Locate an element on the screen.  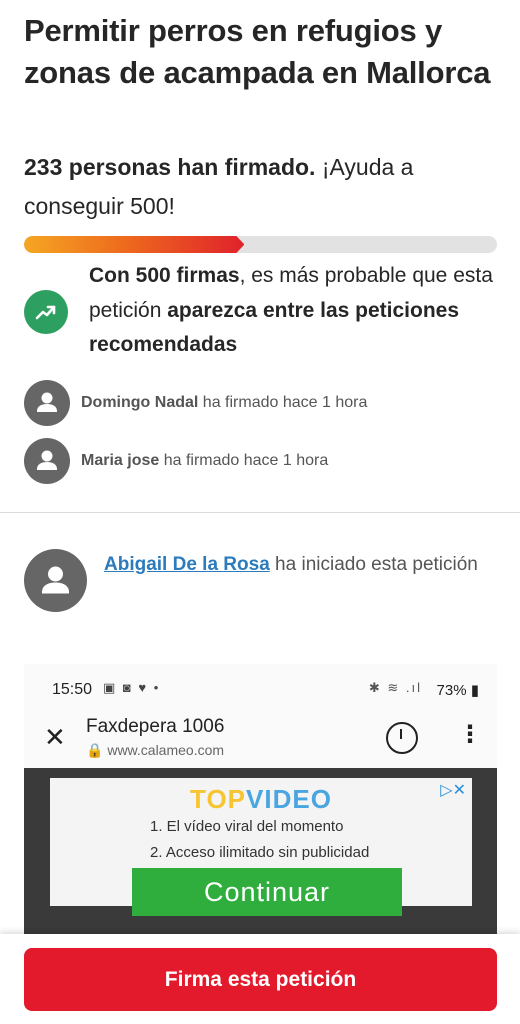
signer-name: Maria jose is located at coordinates (120, 460).